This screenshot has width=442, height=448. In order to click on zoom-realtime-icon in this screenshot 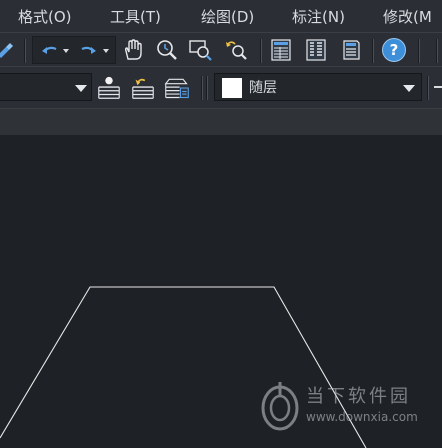, I will do `click(167, 50)`.